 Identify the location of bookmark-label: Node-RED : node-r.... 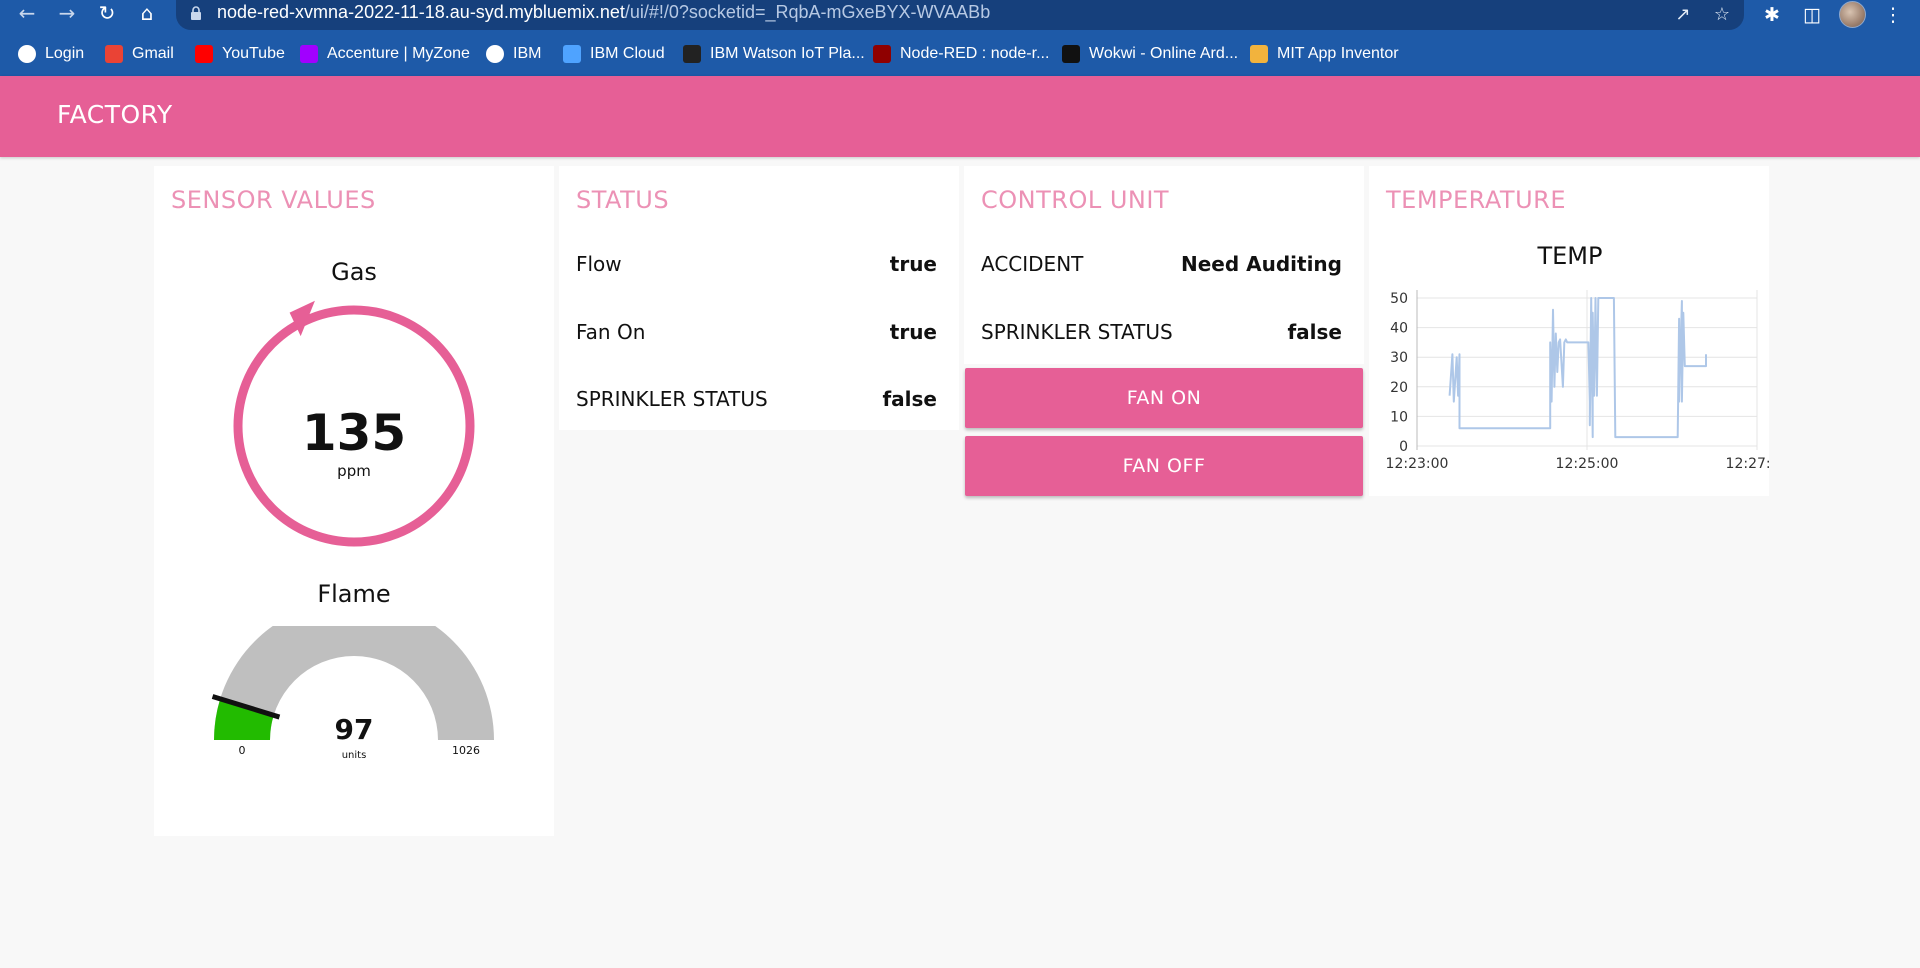
(975, 53).